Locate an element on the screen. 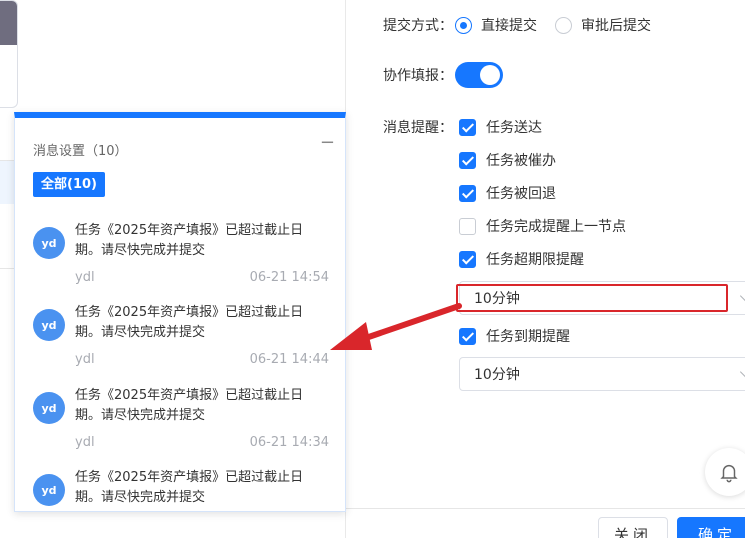 The image size is (745, 538). highlight-box is located at coordinates (592, 298).